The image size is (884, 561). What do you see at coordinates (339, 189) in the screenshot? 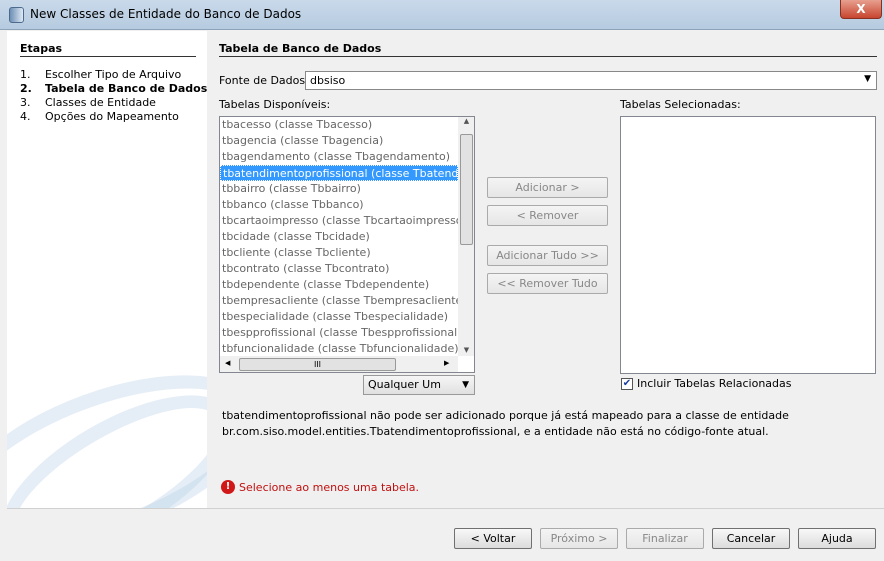
I see `table-list-item: tbbairro (classe Tbbairro)` at bounding box center [339, 189].